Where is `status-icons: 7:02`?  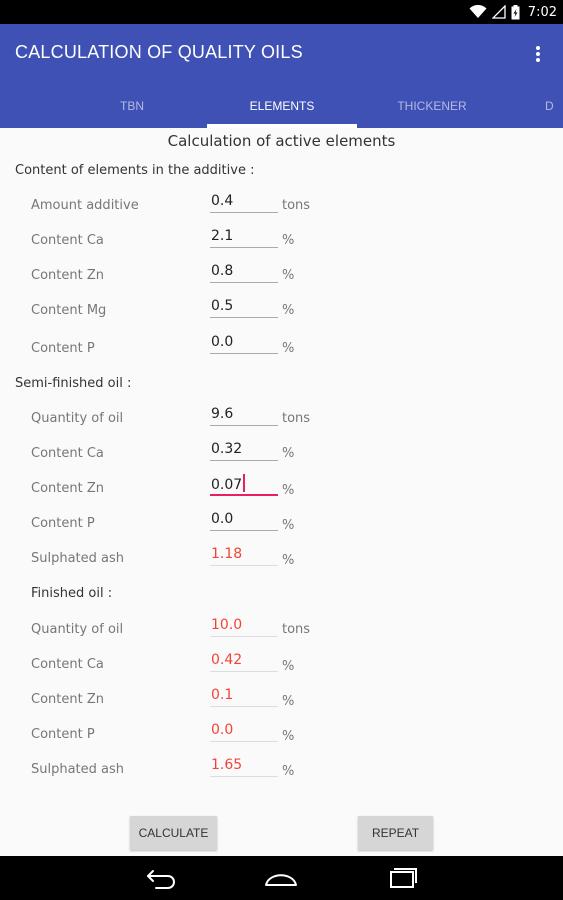 status-icons: 7:02 is located at coordinates (513, 12).